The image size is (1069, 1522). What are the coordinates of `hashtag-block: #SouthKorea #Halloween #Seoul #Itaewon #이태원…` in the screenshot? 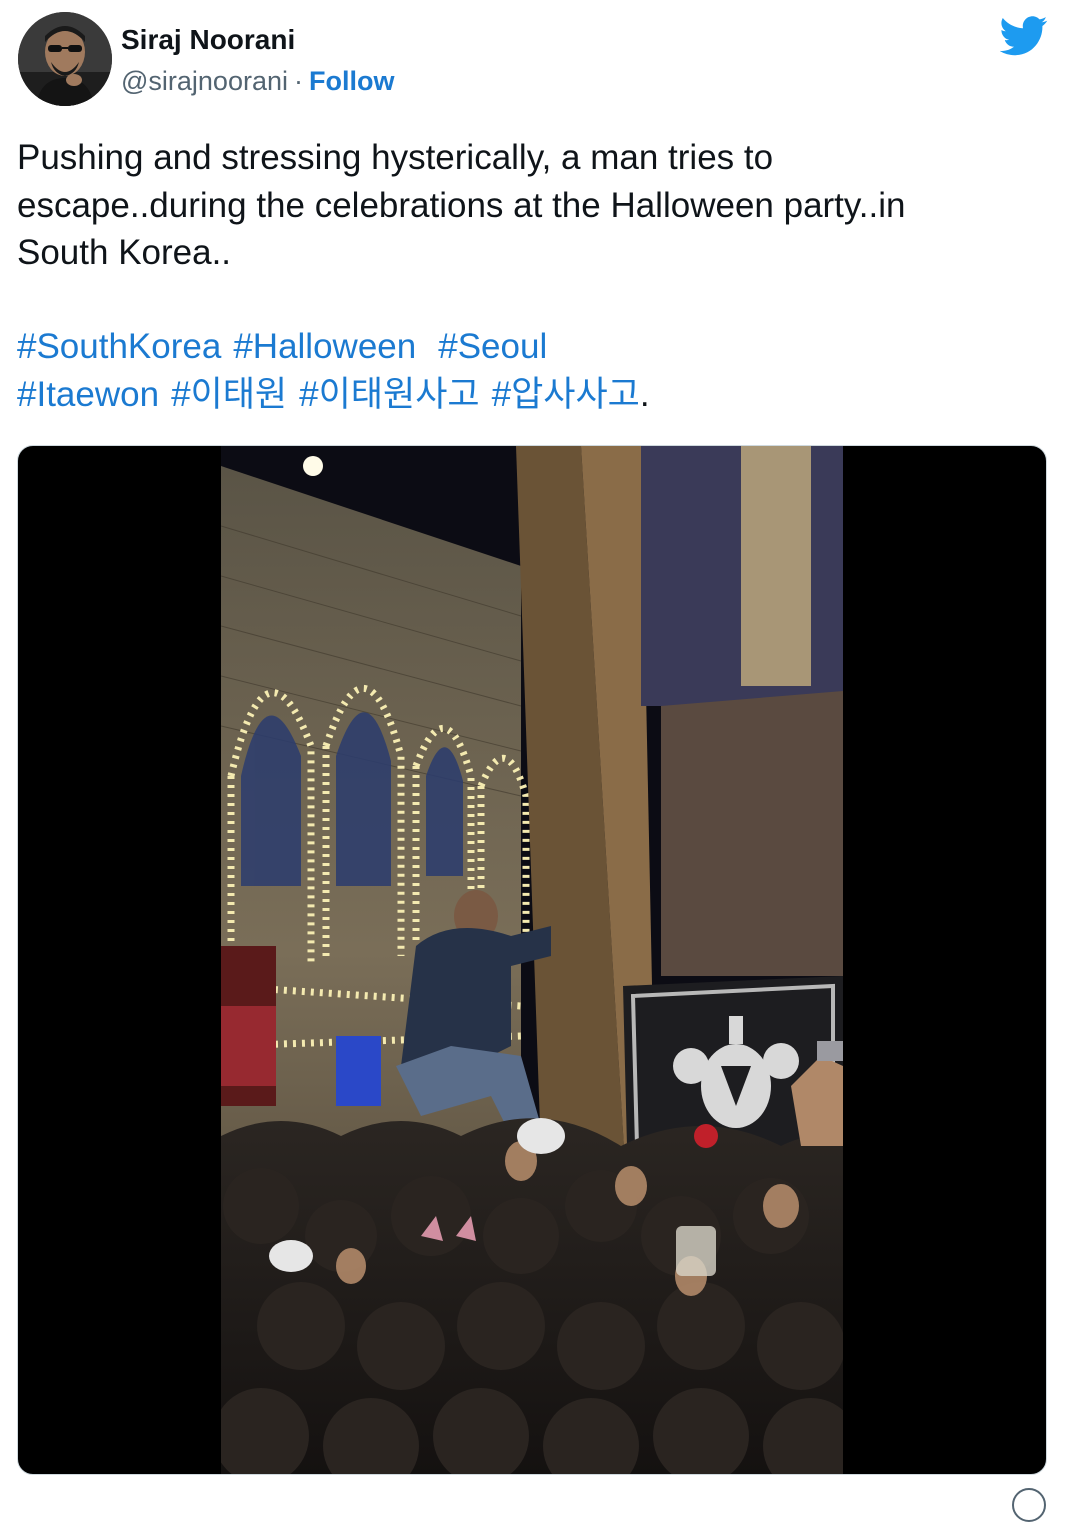 It's located at (532, 370).